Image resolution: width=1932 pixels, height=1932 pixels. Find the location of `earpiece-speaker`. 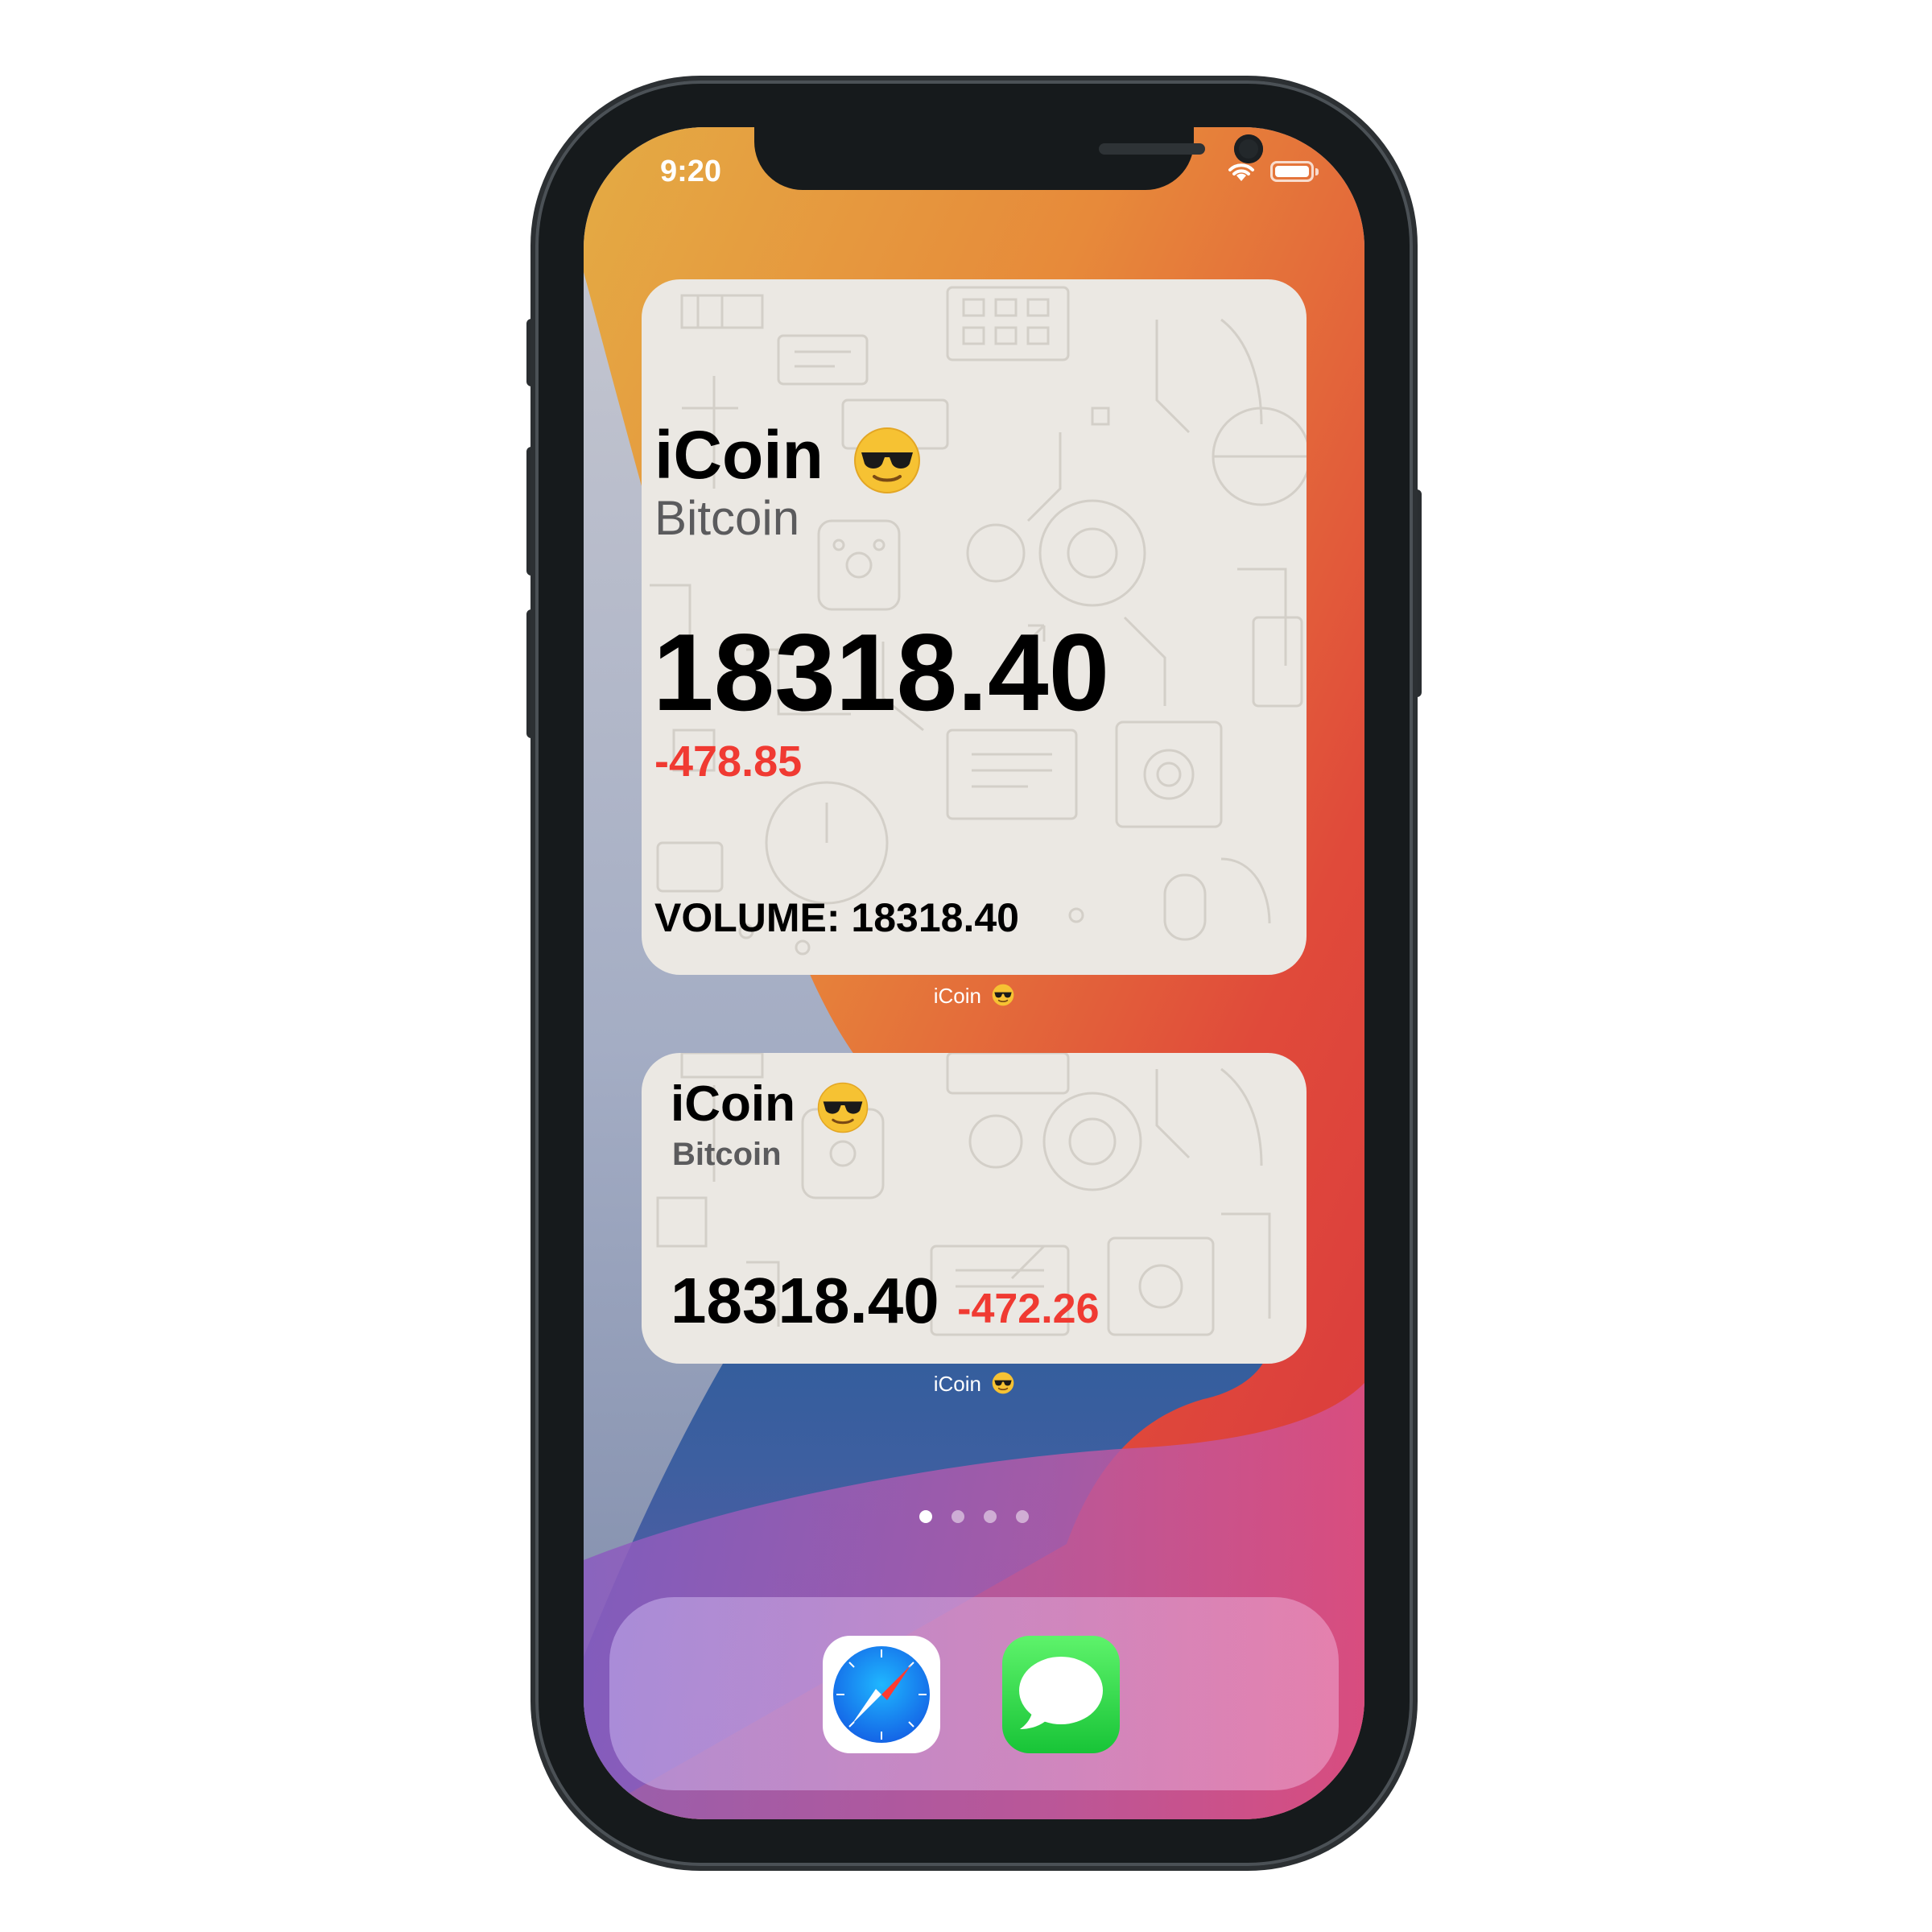

earpiece-speaker is located at coordinates (1152, 149).